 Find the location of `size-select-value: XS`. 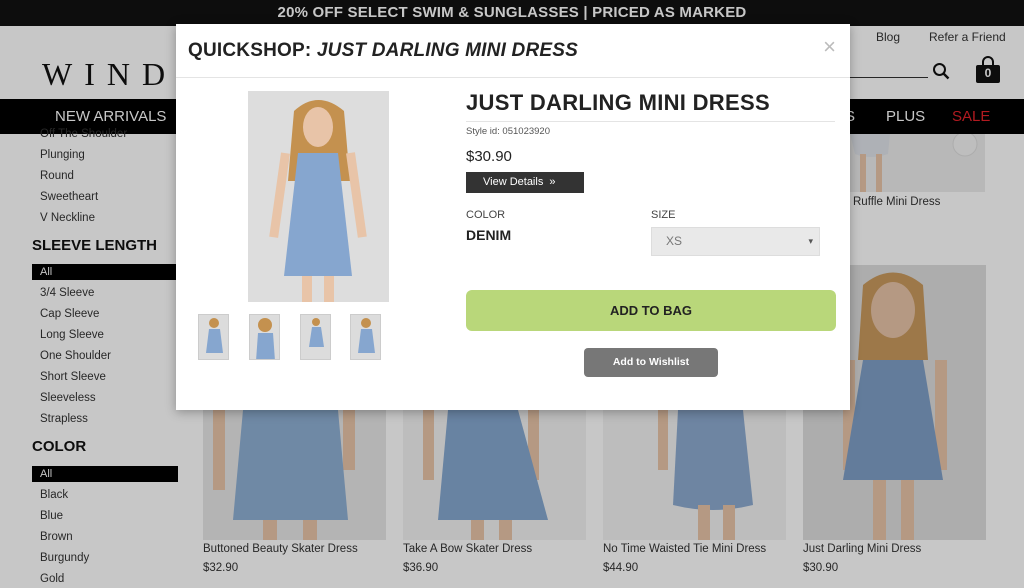

size-select-value: XS is located at coordinates (674, 241).